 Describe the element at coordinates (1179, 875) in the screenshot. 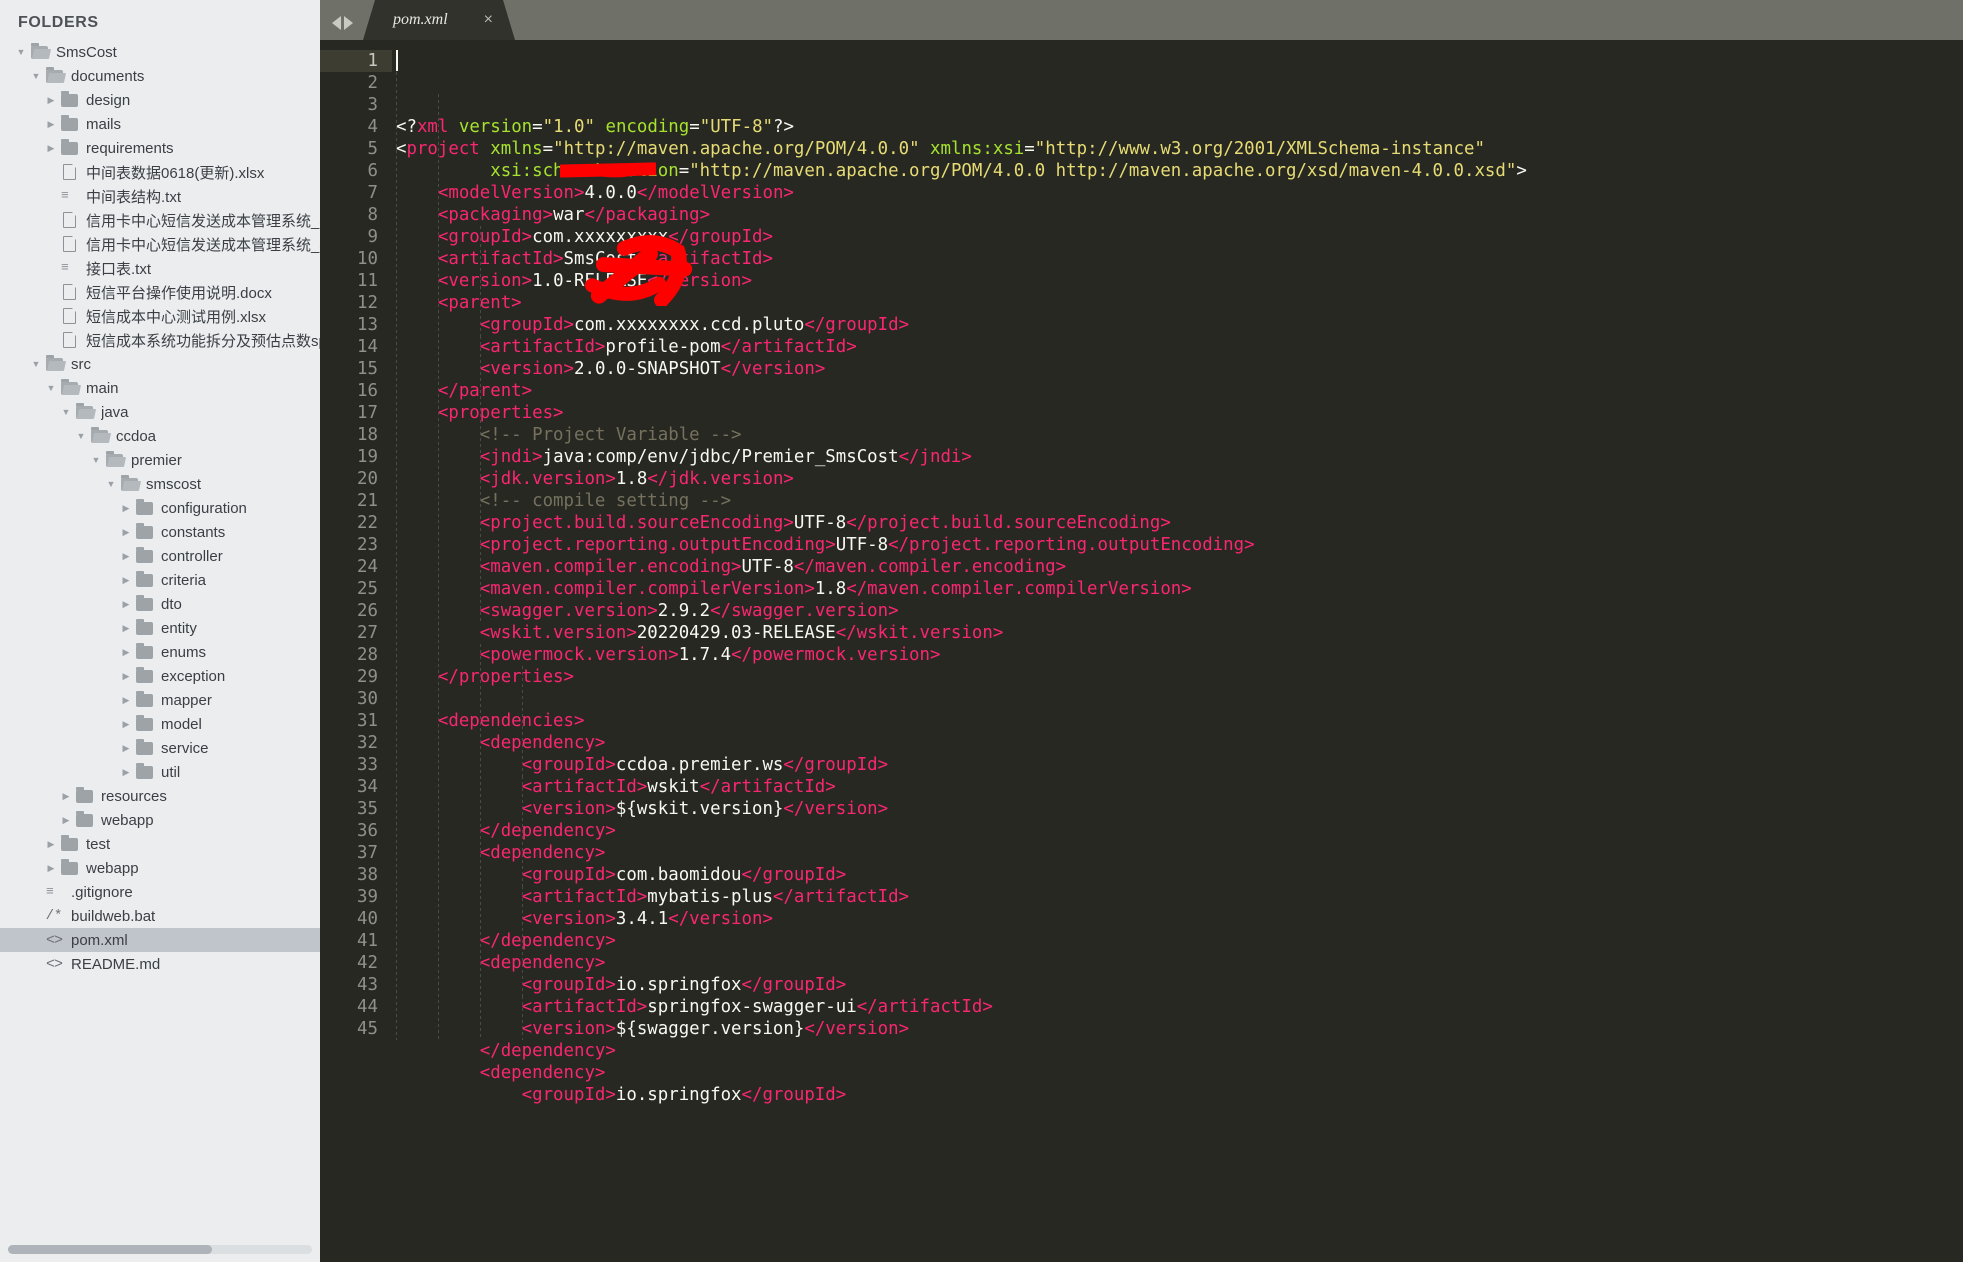

I see `code-line: <groupId>com.baomidou</groupId>` at that location.